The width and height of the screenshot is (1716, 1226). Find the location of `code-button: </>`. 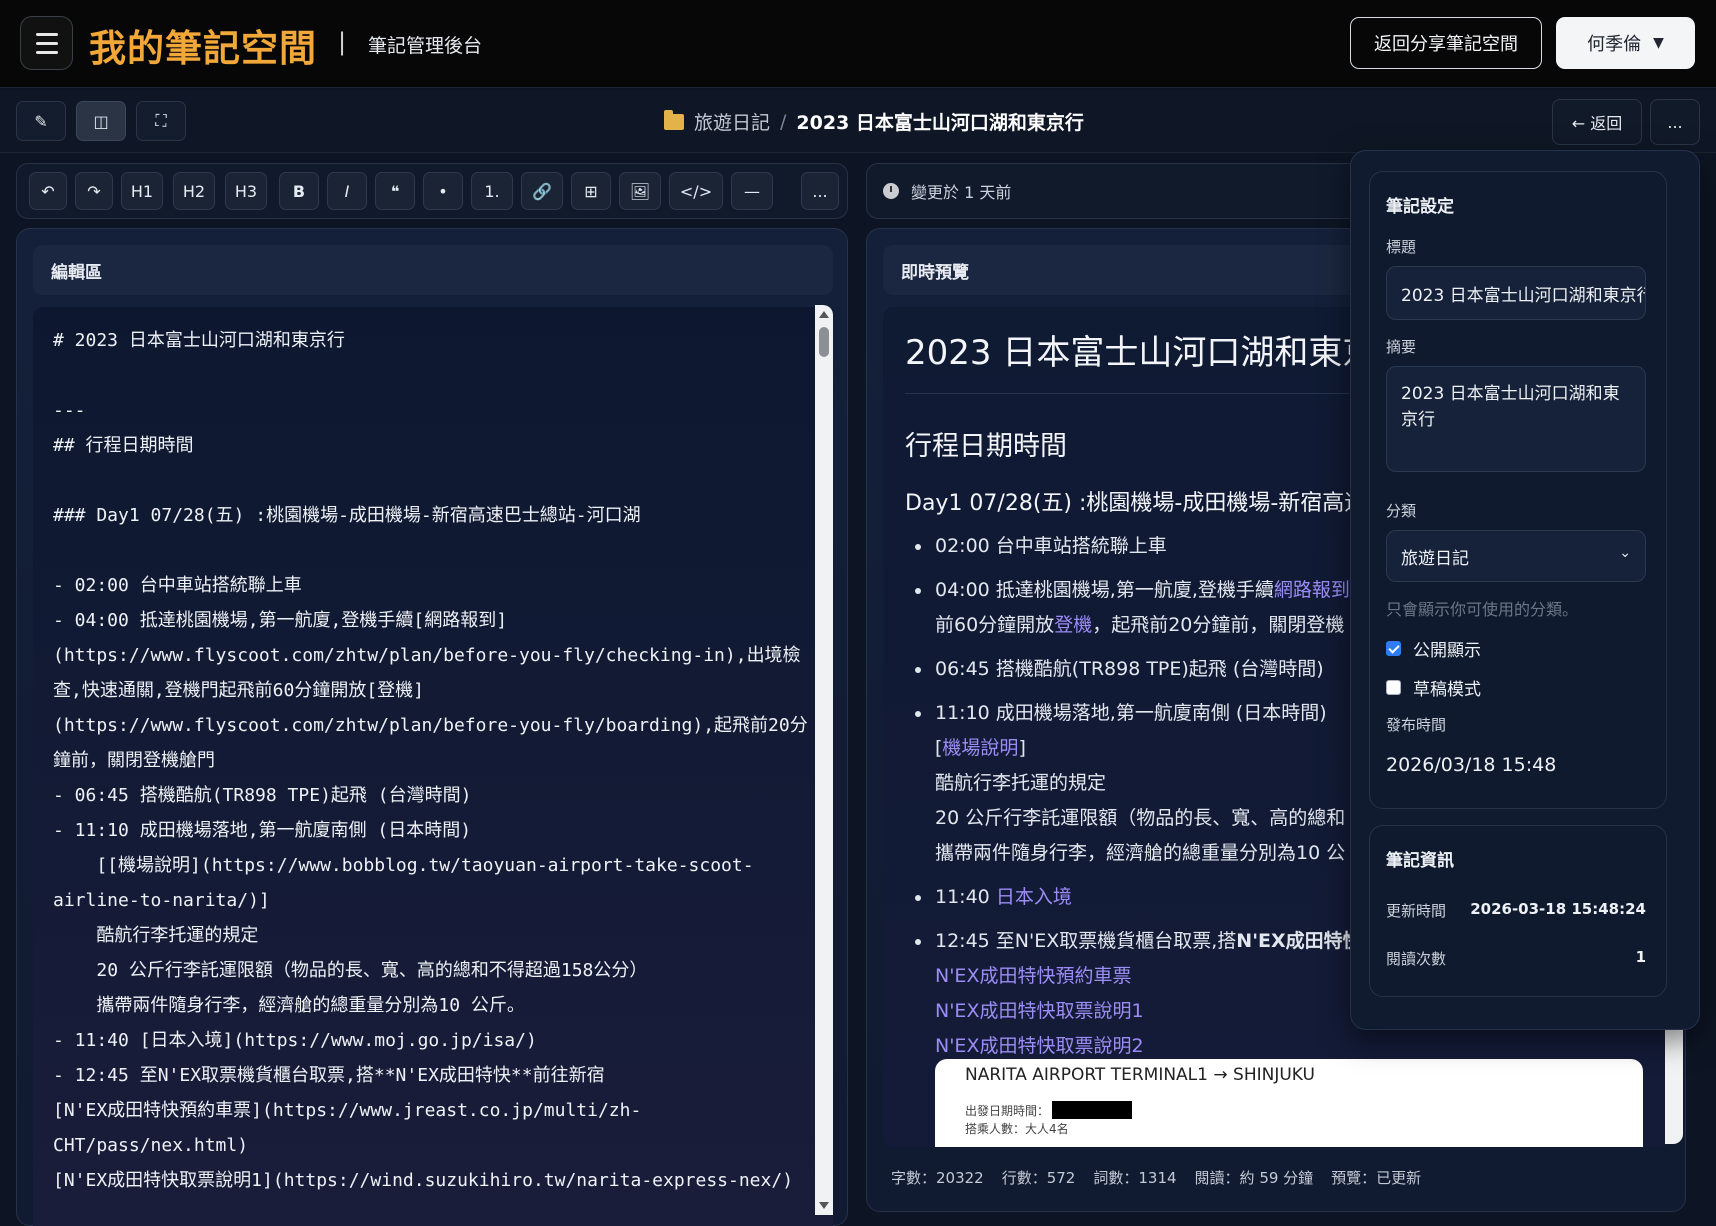

code-button: </> is located at coordinates (696, 191).